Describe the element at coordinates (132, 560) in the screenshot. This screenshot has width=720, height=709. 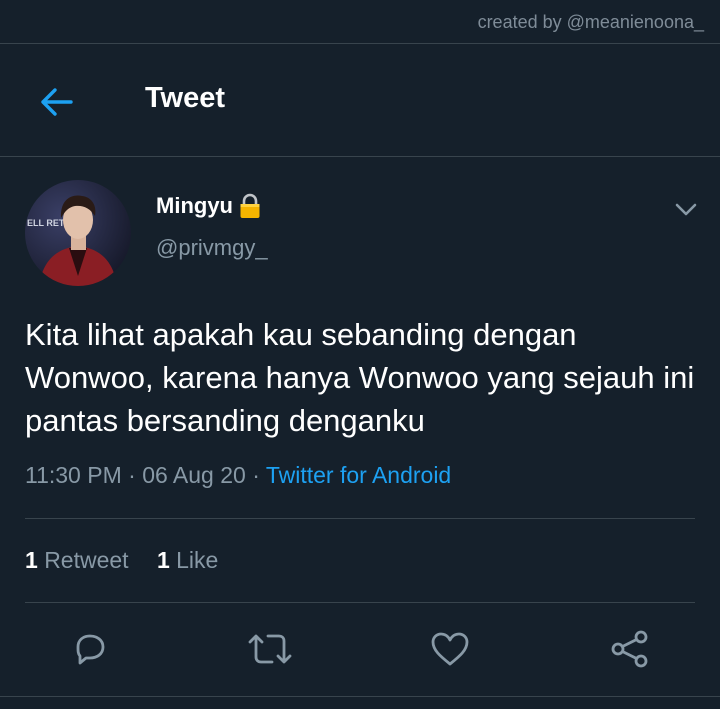
I see `tweet-stats: 1 Retweet 1 Like` at that location.